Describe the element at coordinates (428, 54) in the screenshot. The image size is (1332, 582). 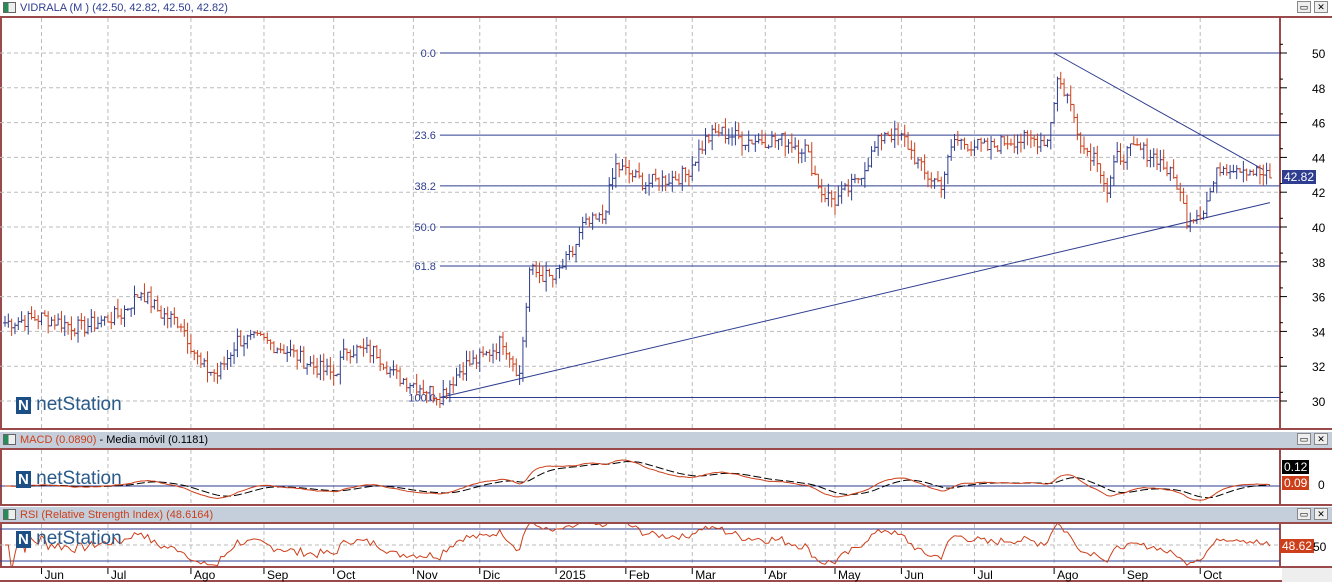
I see `fib-label: 0.0` at that location.